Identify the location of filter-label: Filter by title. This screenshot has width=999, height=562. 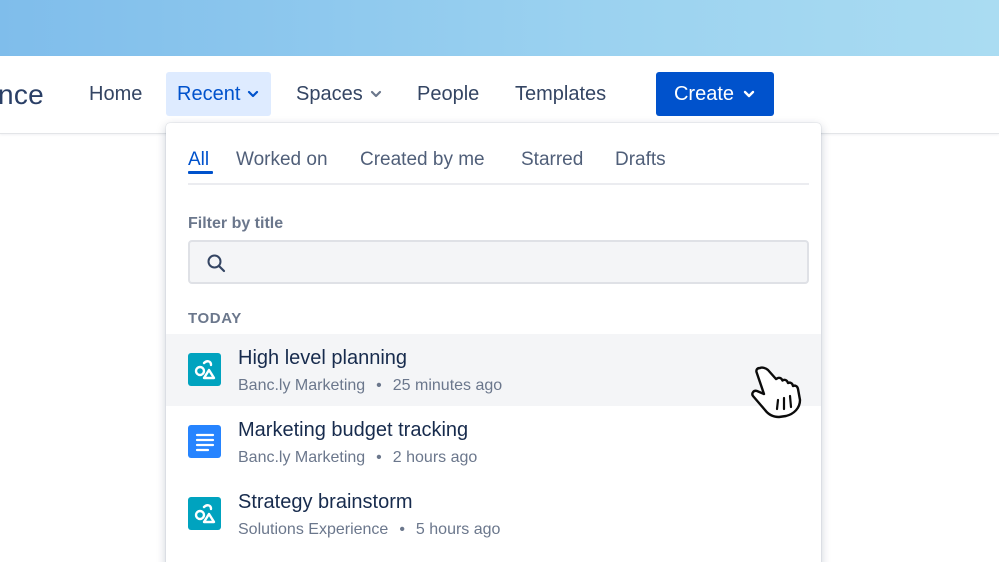
(236, 223).